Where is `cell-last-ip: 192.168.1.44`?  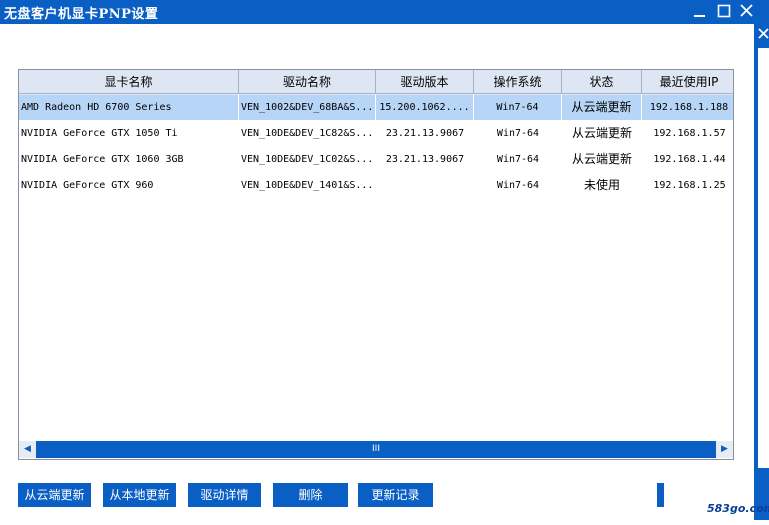 cell-last-ip: 192.168.1.44 is located at coordinates (689, 159).